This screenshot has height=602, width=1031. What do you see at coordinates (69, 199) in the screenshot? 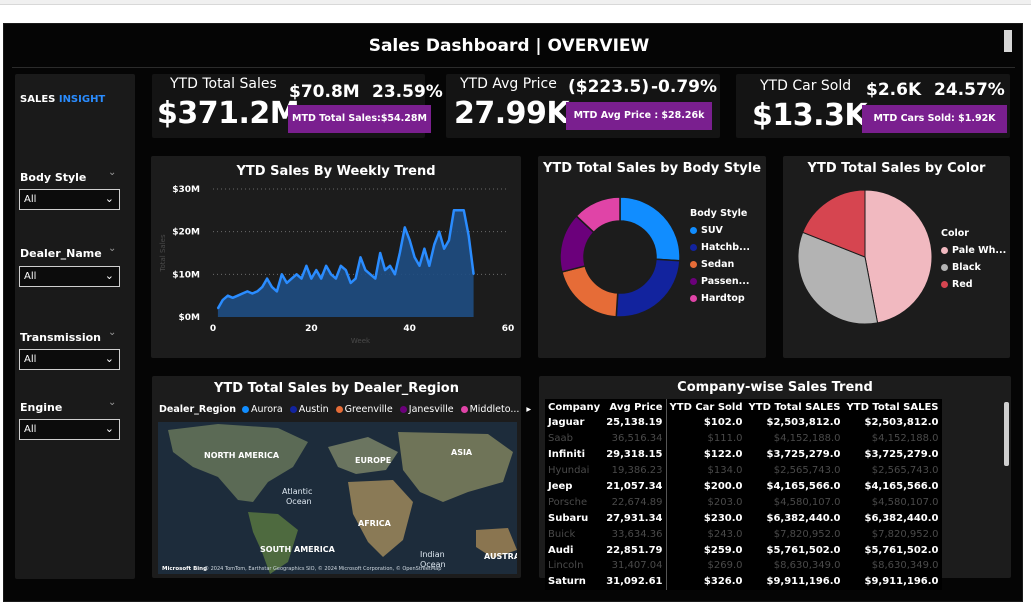
I see `body-style-dropdown: All ⌄` at bounding box center [69, 199].